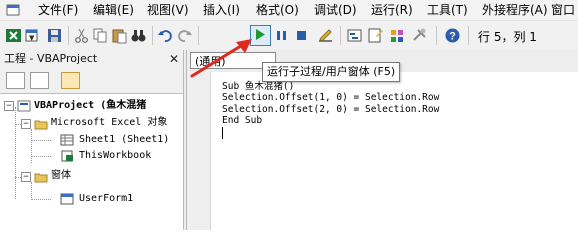  What do you see at coordinates (221, 10) in the screenshot?
I see `menu-insert: 插入(I)` at bounding box center [221, 10].